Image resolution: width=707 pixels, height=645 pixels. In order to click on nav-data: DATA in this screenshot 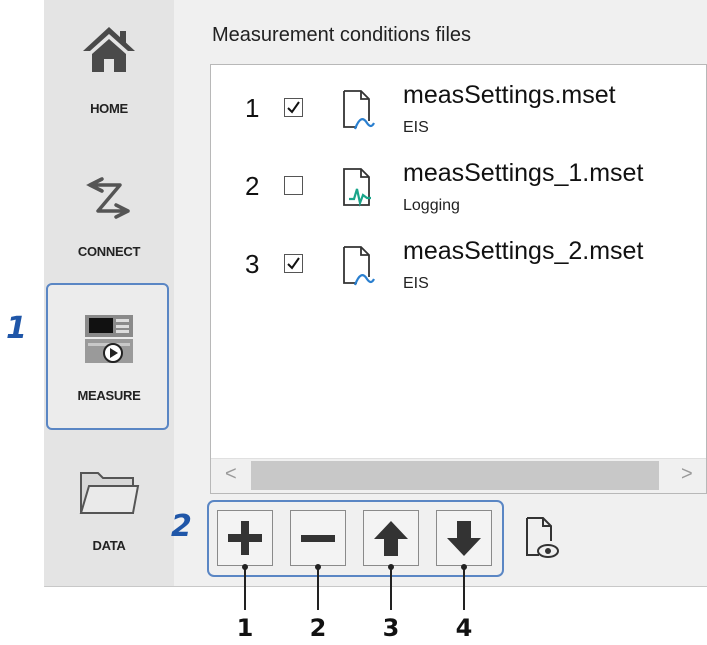, I will do `click(109, 513)`.